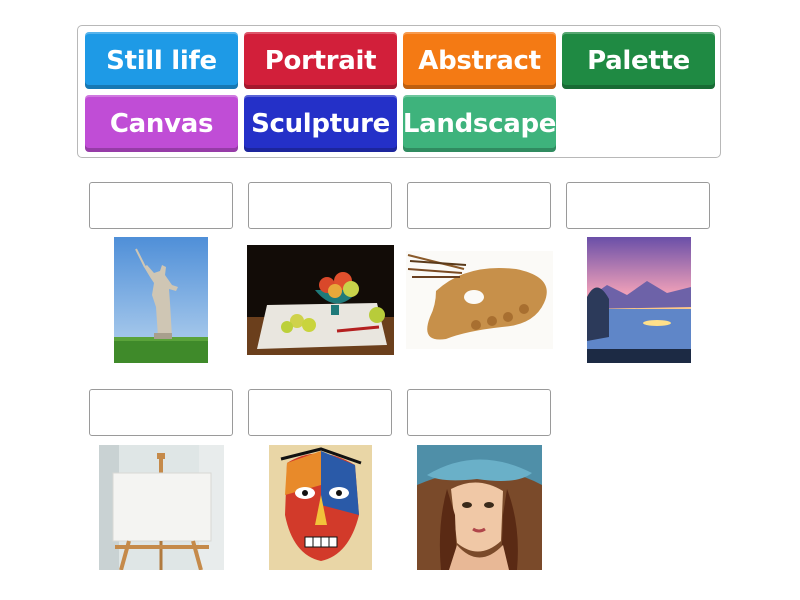  Describe the element at coordinates (161, 123) in the screenshot. I see `tile-canvas: Canvas` at that location.